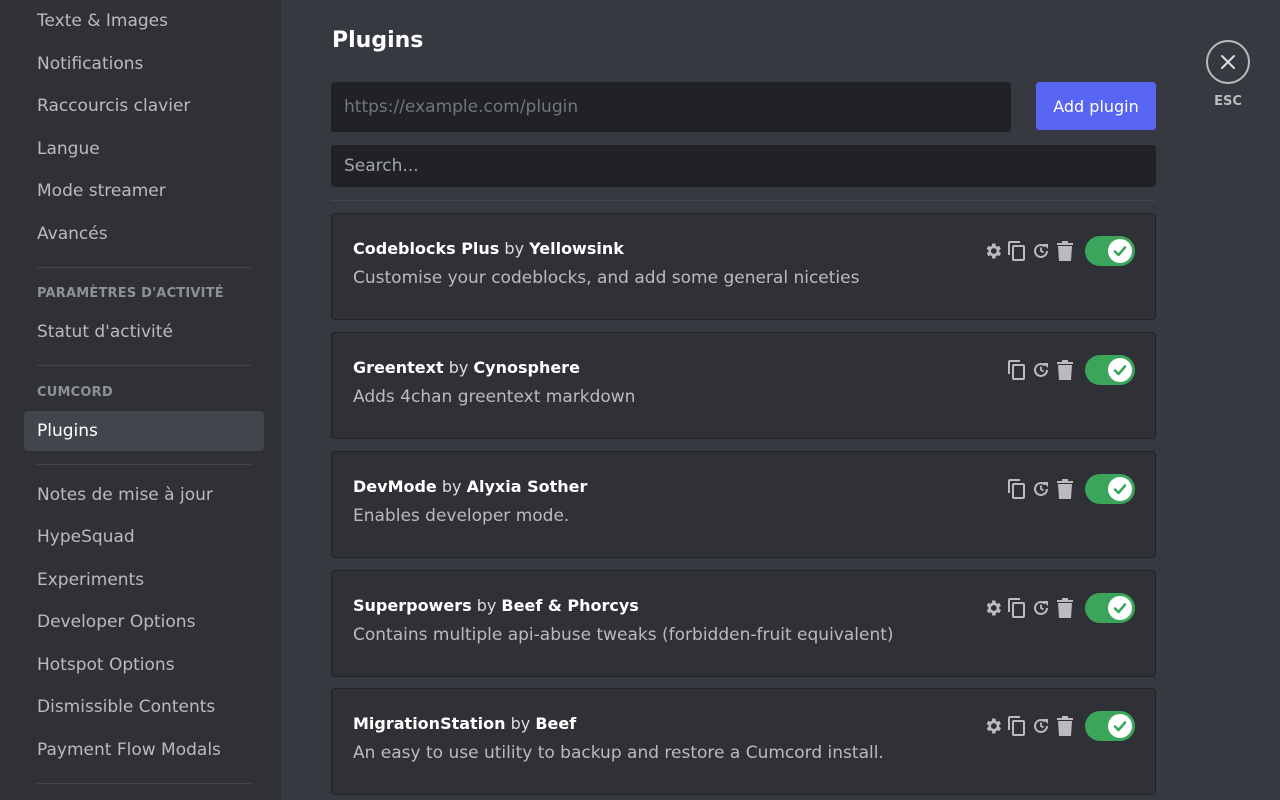  What do you see at coordinates (144, 234) in the screenshot?
I see `sidebar-item-avances: Avancés` at bounding box center [144, 234].